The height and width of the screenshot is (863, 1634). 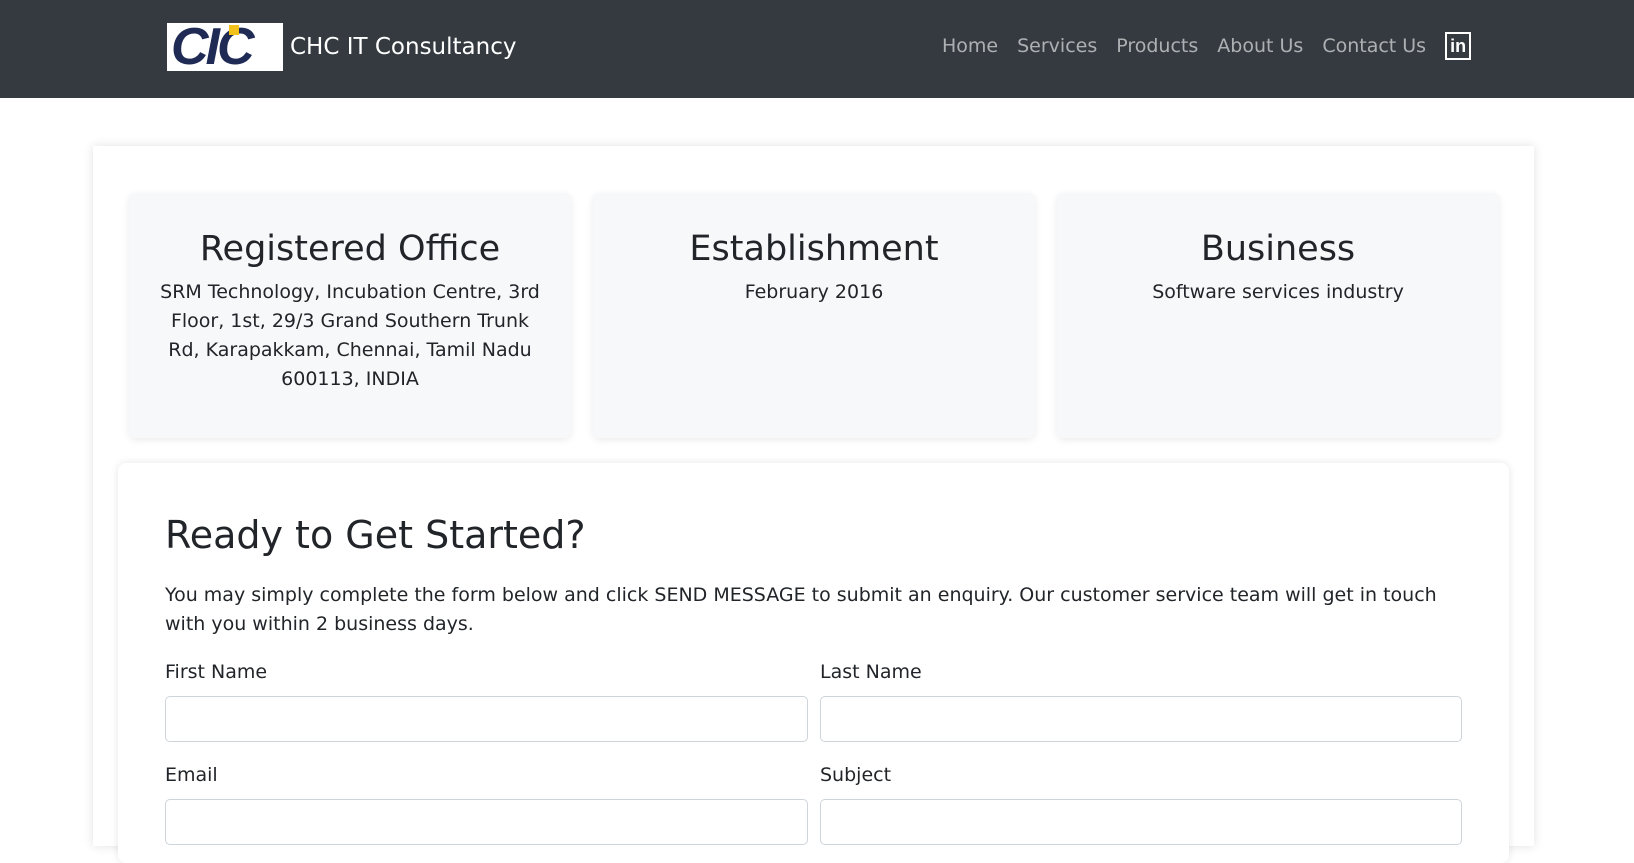 I want to click on linkedin-glyph: in, so click(x=1458, y=45).